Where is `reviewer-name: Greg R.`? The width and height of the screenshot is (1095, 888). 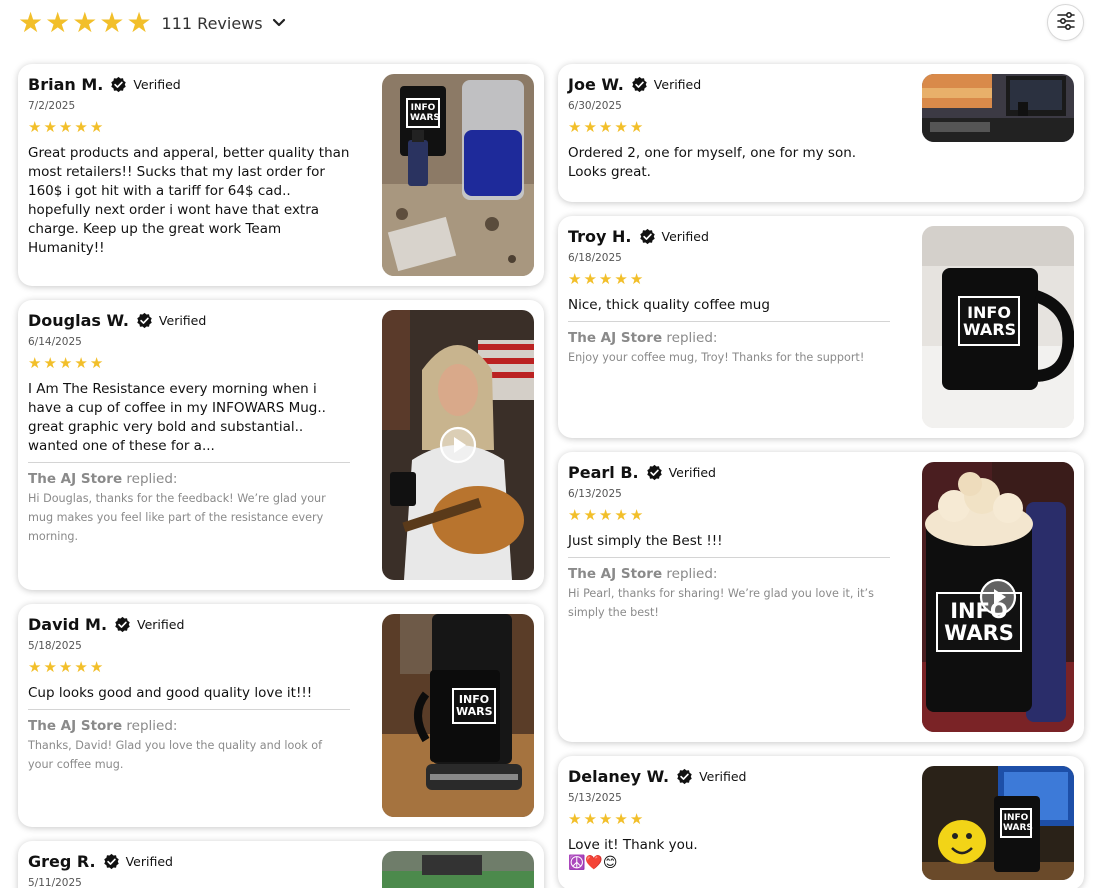
reviewer-name: Greg R. is located at coordinates (62, 861).